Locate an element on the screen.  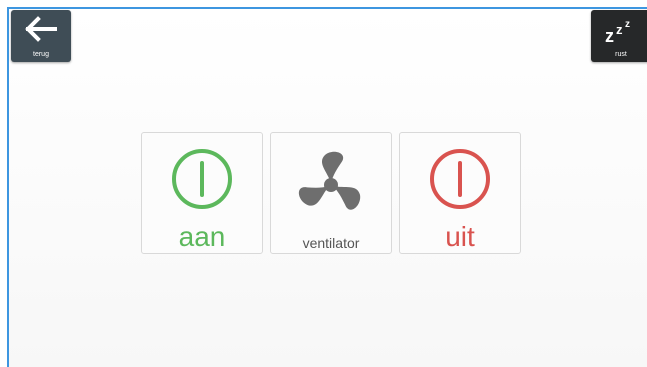
on-label: aan is located at coordinates (202, 236).